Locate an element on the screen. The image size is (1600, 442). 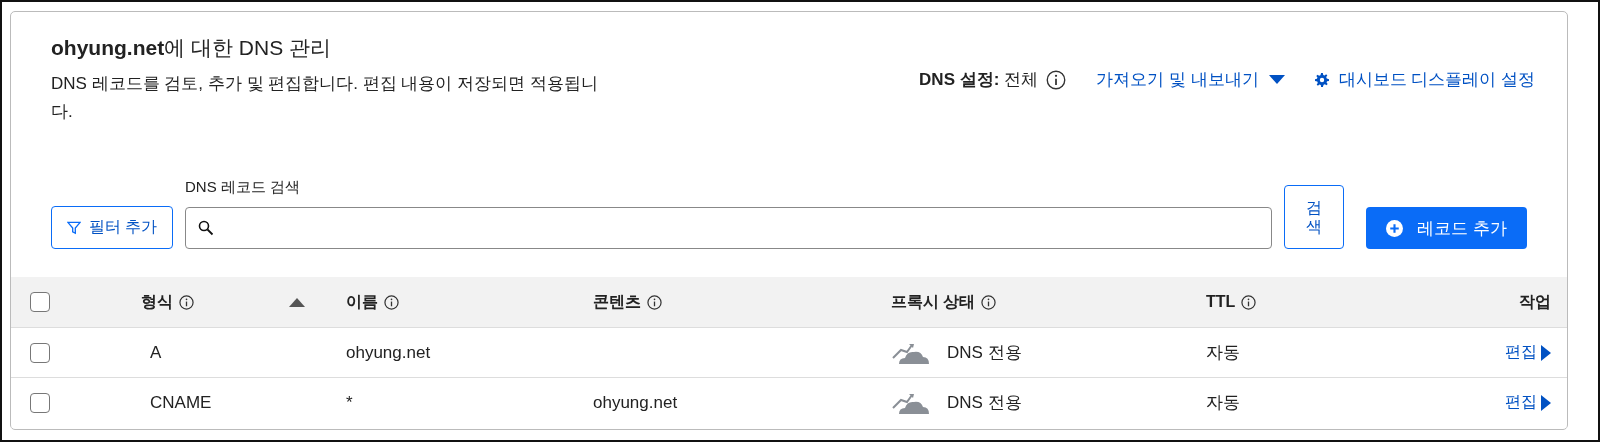
dns-setting-text: DNS 설정: 전체 is located at coordinates (979, 80).